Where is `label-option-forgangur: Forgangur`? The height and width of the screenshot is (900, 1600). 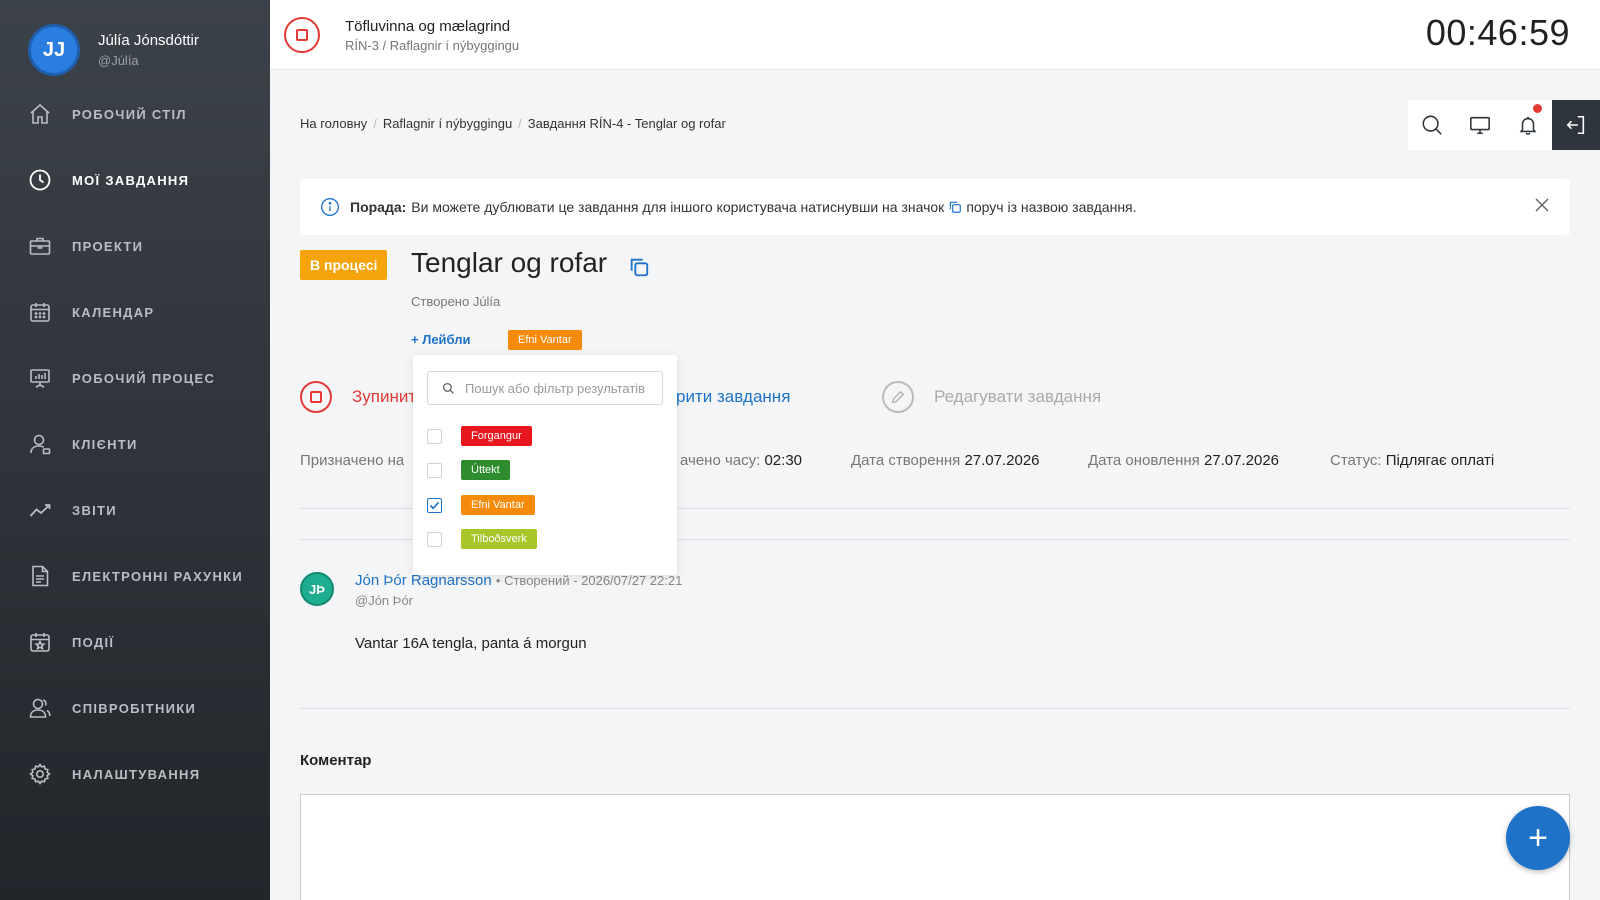
label-option-forgangur: Forgangur is located at coordinates (479, 436).